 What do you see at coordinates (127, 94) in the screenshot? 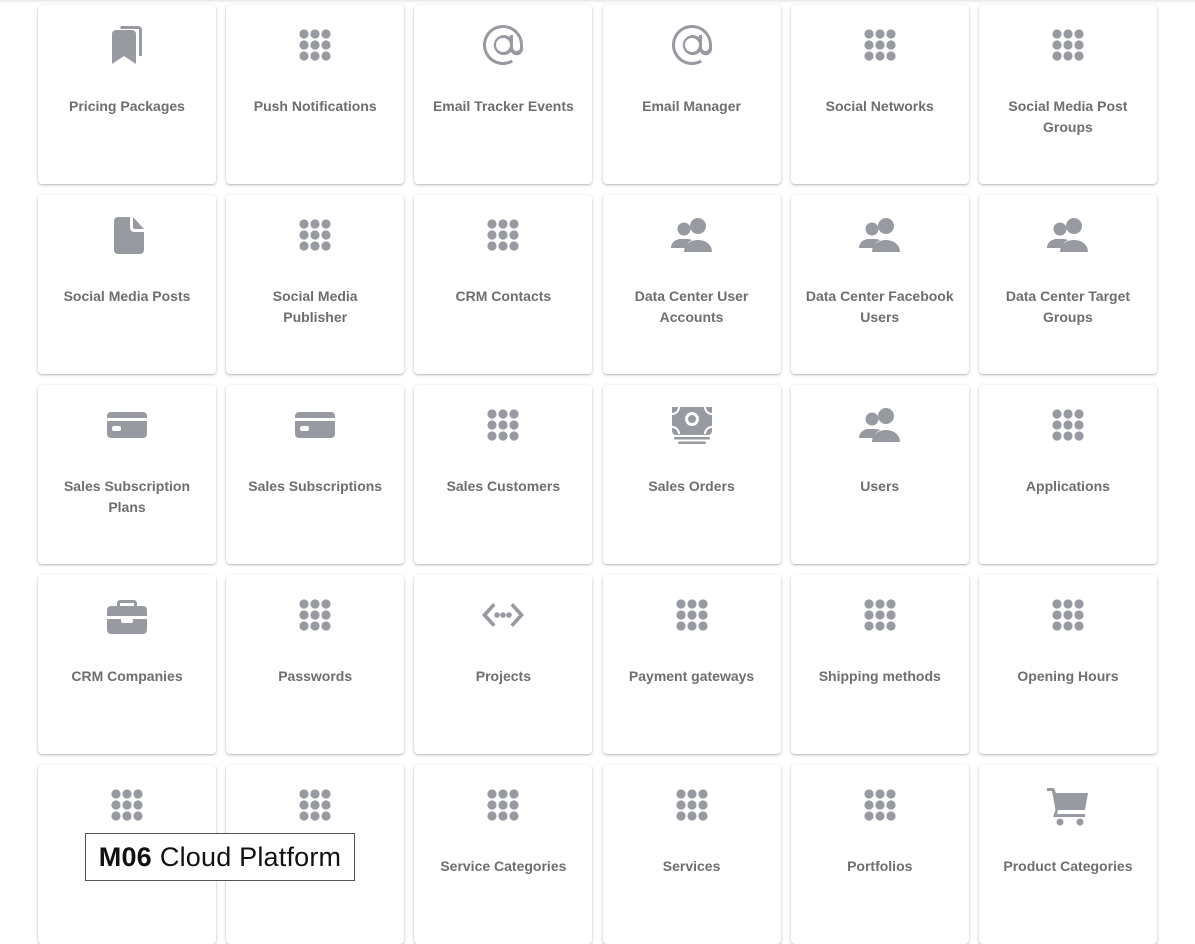
I see `app-card-pricing-packages: Pricing Packages` at bounding box center [127, 94].